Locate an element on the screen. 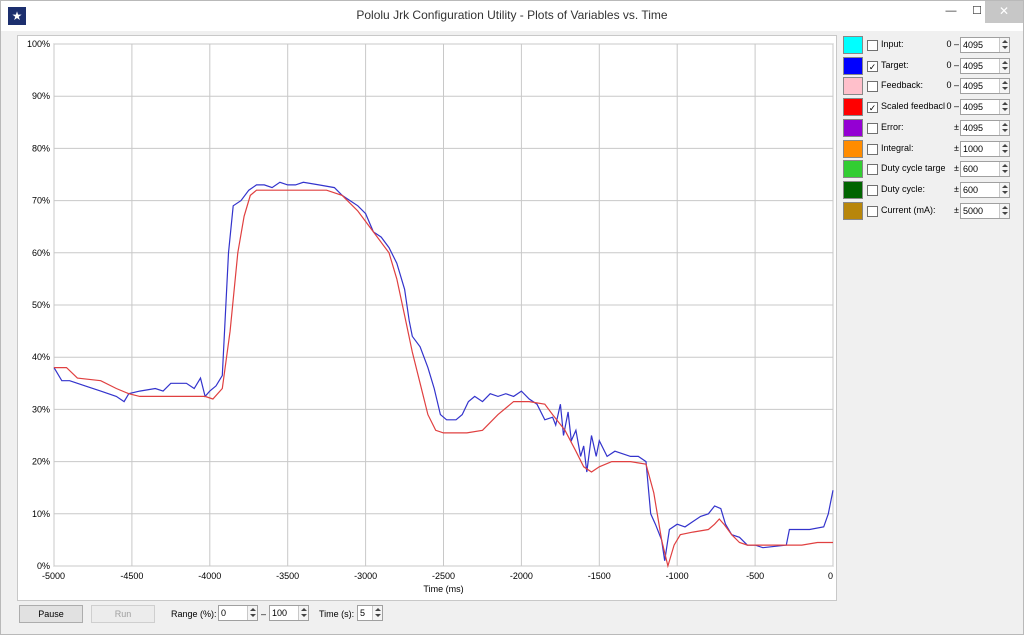 Image resolution: width=1024 pixels, height=635 pixels. run-button: Run is located at coordinates (123, 614).